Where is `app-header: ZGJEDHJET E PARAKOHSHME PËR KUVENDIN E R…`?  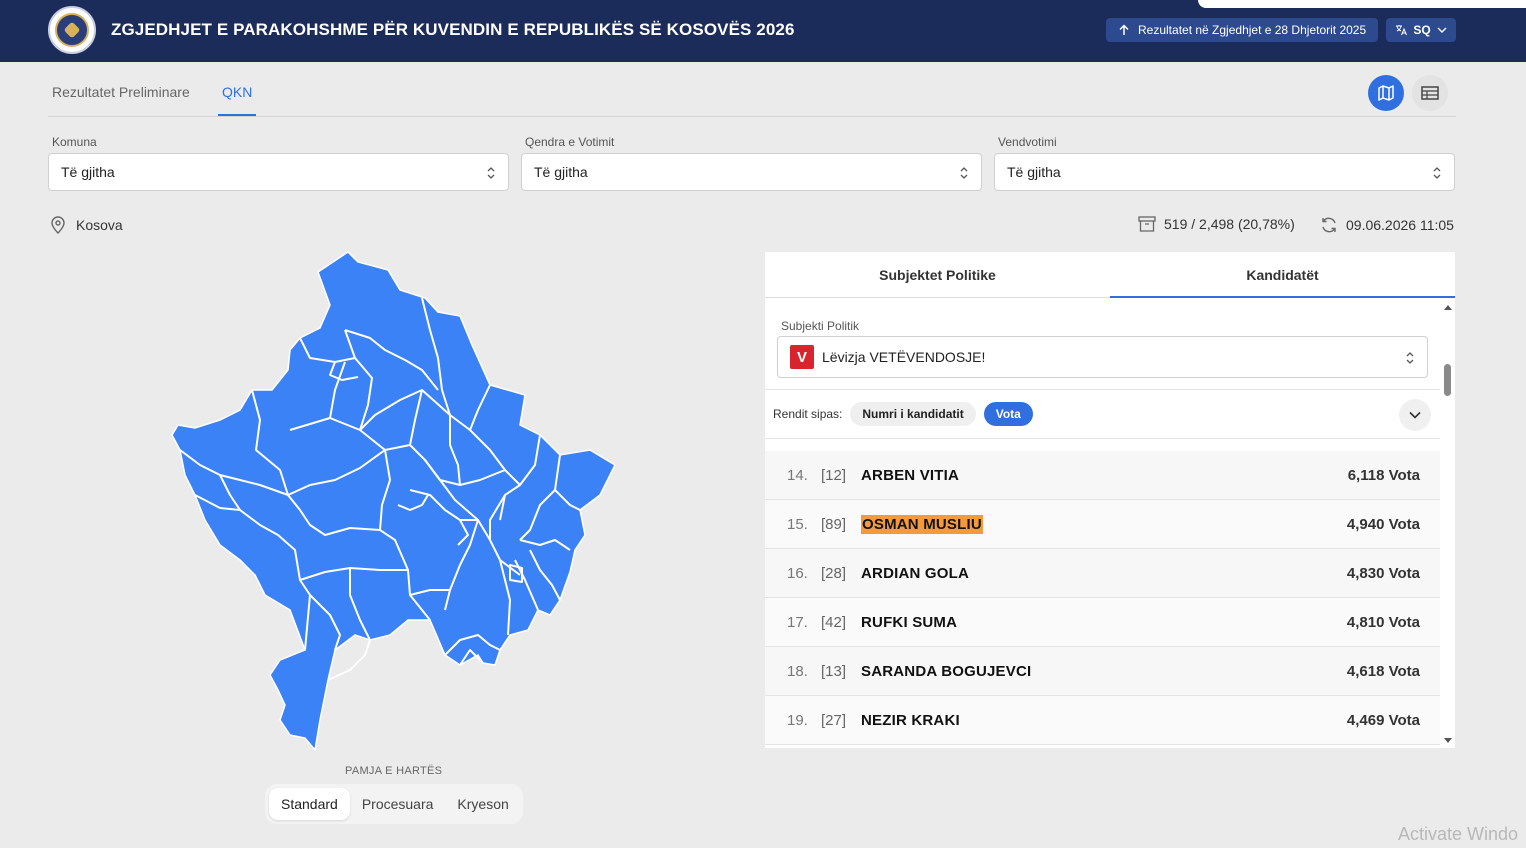
app-header: ZGJEDHJET E PARAKOHSHME PËR KUVENDIN E R… is located at coordinates (763, 31).